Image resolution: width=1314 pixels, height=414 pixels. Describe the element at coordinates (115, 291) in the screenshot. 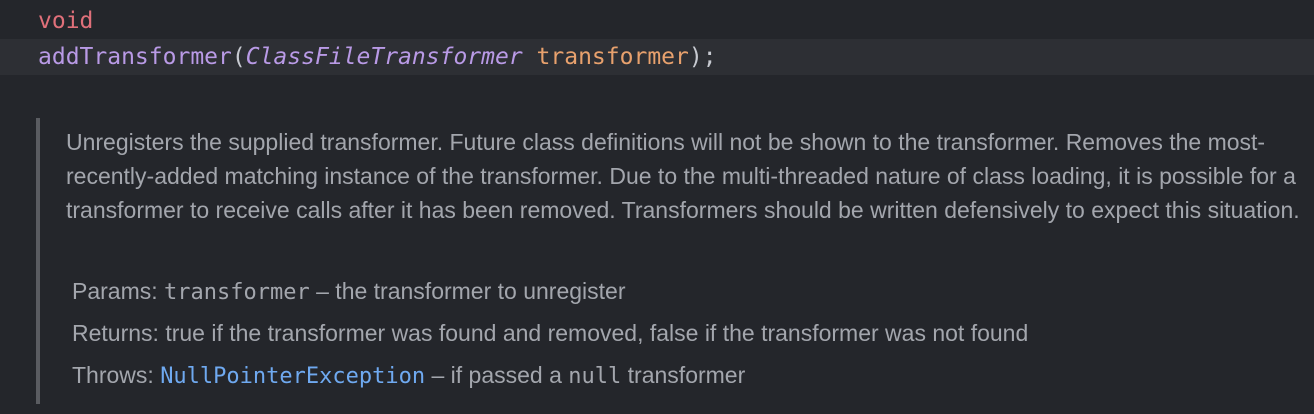

I see `params-label: Params:` at that location.